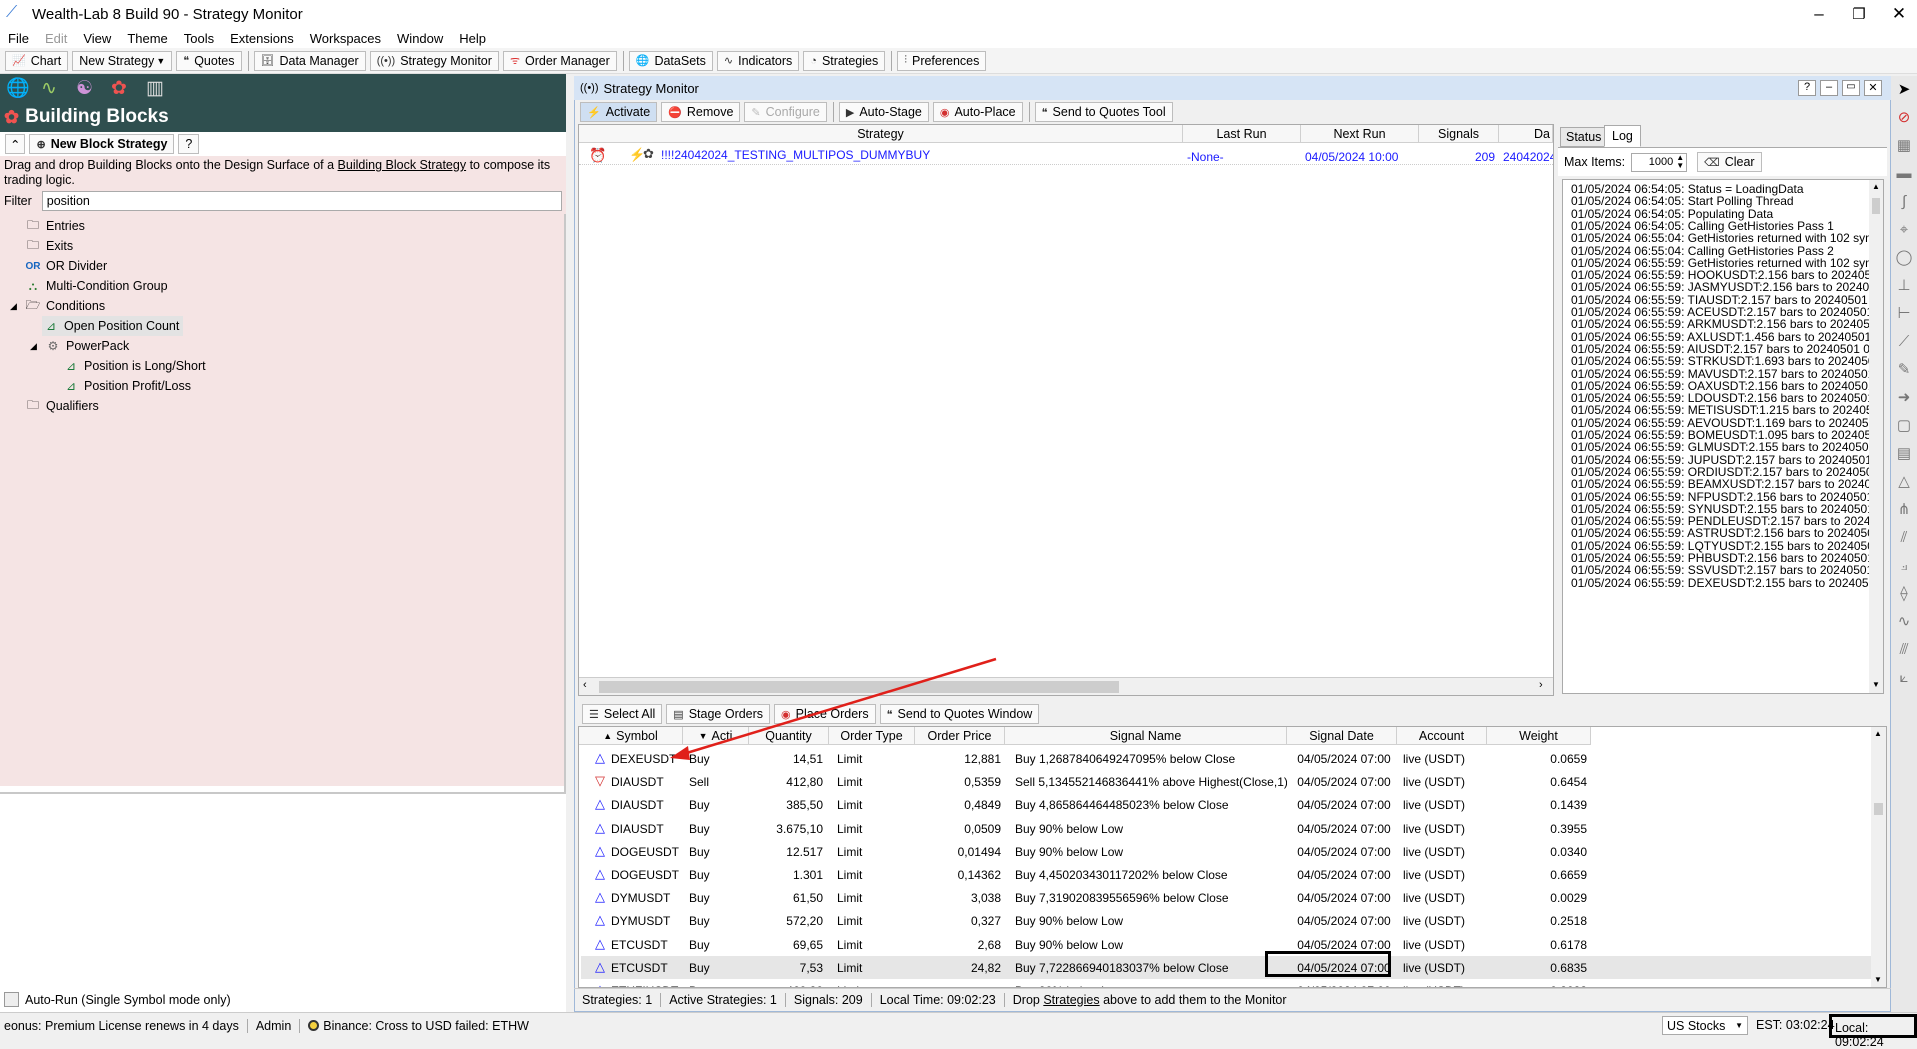 This screenshot has height=1049, width=1917. What do you see at coordinates (163, 88) in the screenshot?
I see `library-icon: ▥` at bounding box center [163, 88].